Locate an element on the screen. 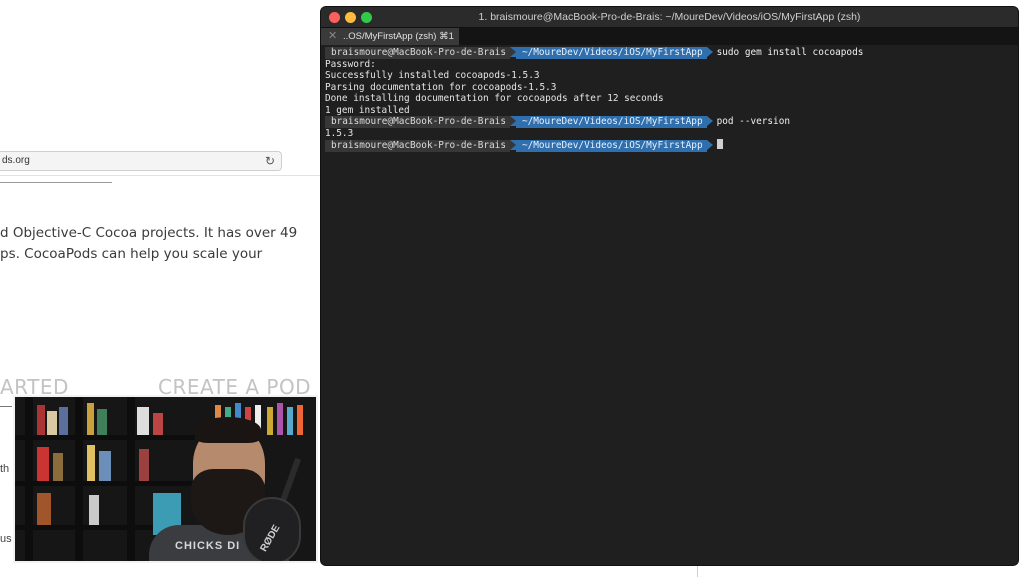 This screenshot has width=1024, height=577. nav-underline is located at coordinates (6, 406).